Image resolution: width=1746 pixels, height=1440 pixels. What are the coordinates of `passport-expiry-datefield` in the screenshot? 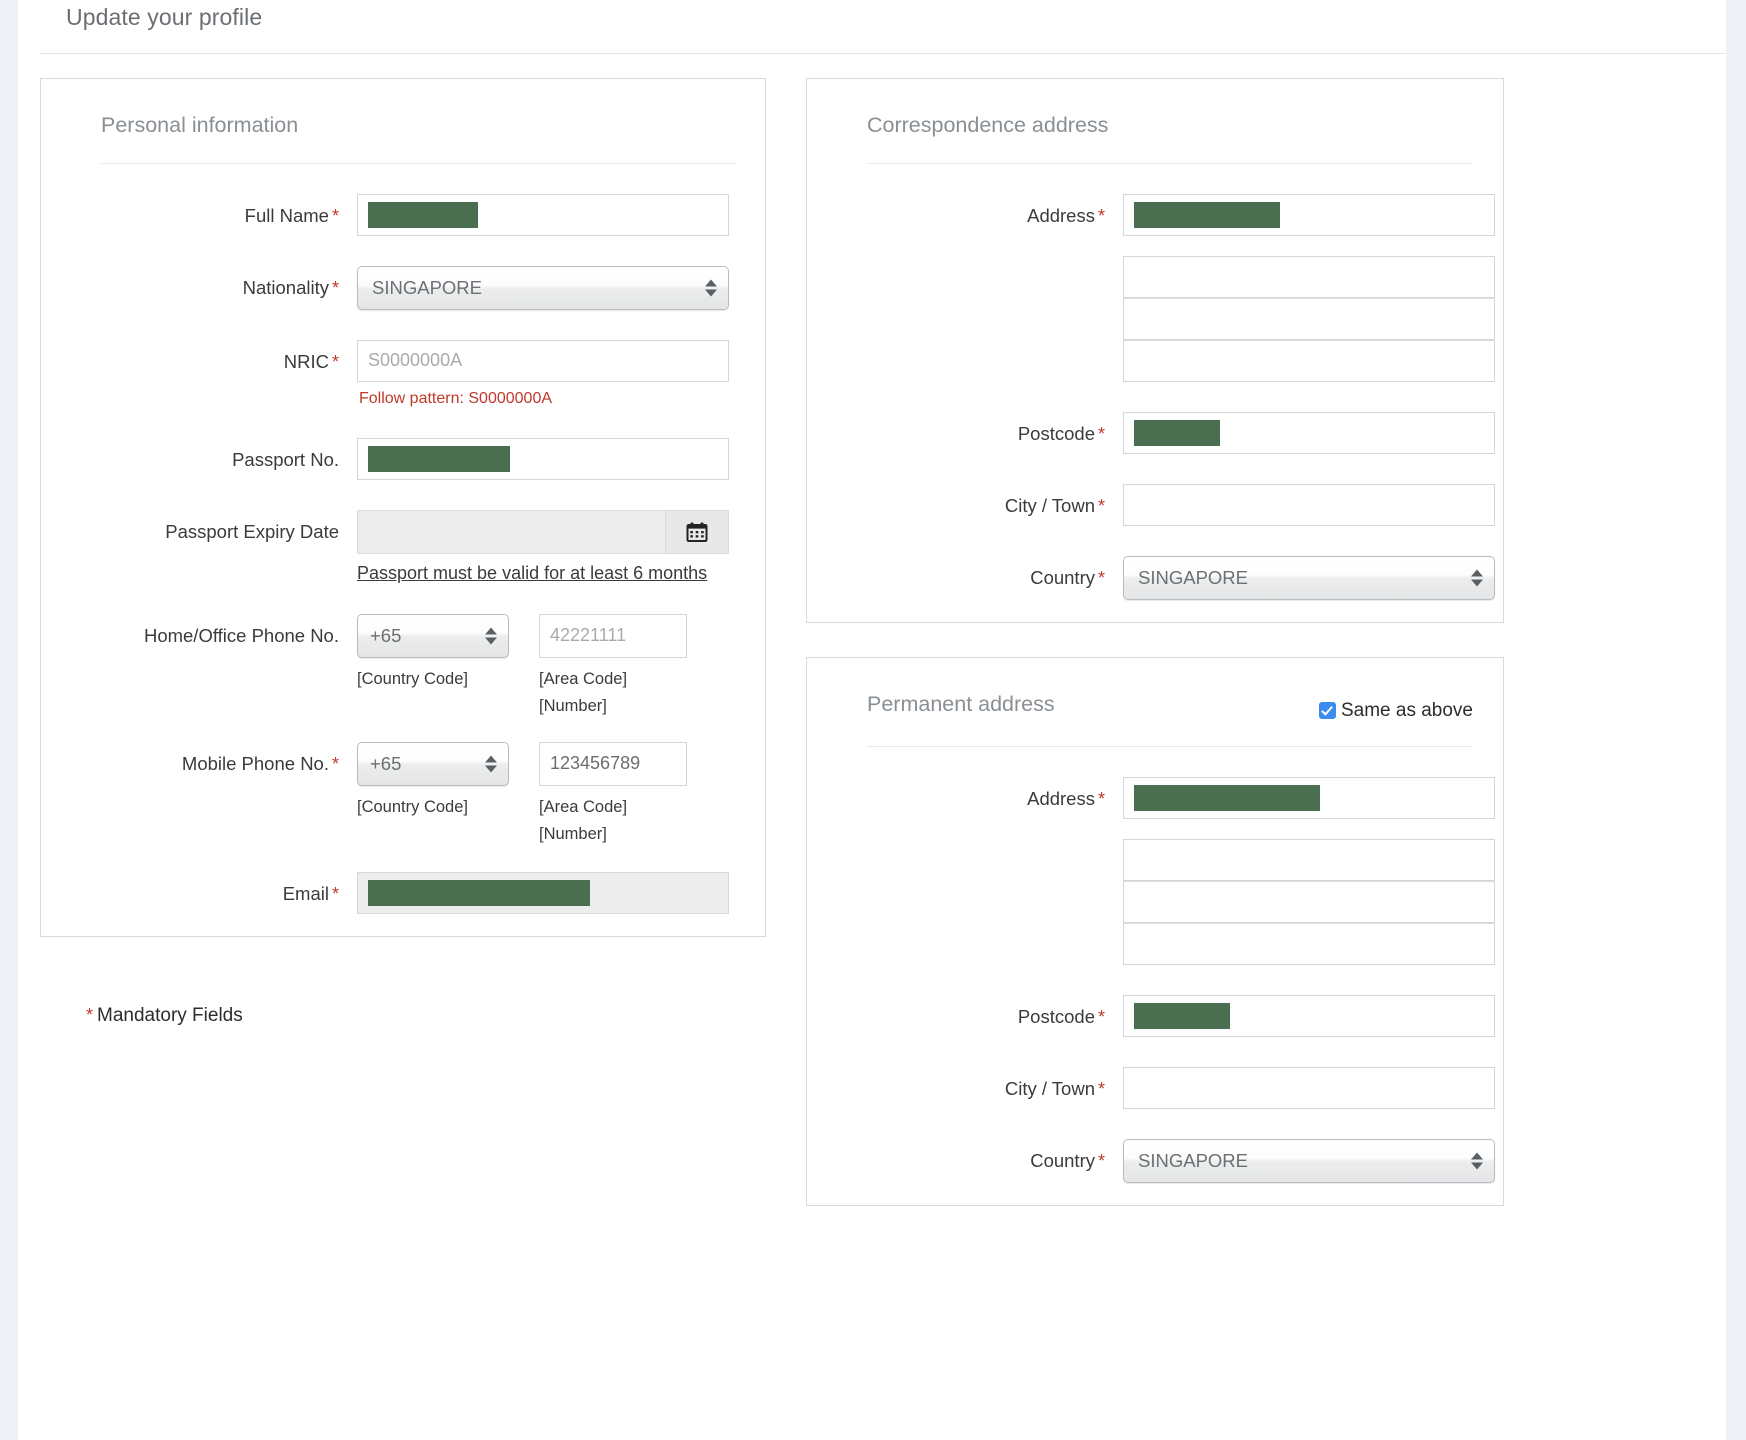 It's located at (543, 531).